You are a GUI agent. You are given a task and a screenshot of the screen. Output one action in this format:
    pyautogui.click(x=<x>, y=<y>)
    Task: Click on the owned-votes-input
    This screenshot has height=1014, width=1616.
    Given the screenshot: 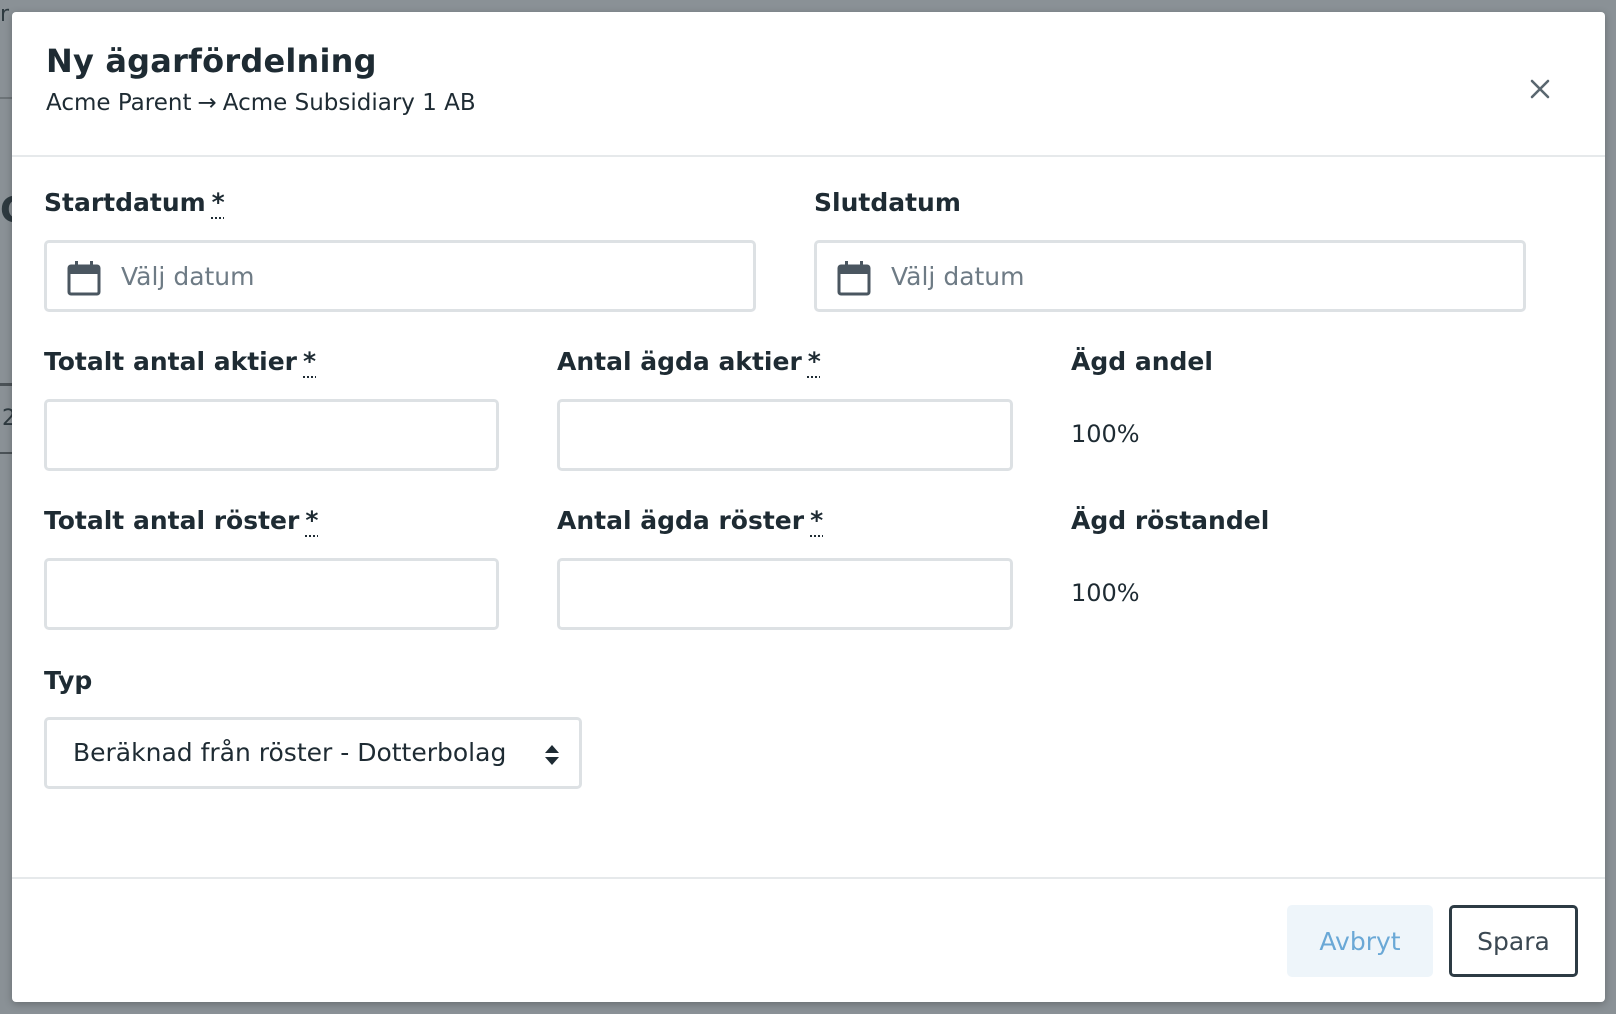 What is the action you would take?
    pyautogui.click(x=785, y=594)
    